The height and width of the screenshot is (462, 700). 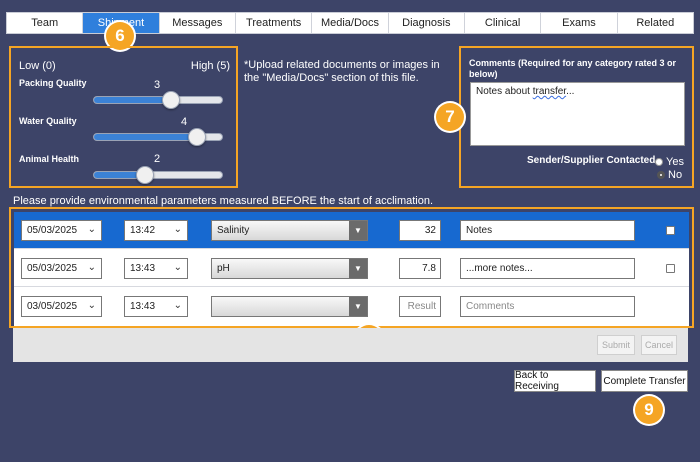 What do you see at coordinates (143, 230) in the screenshot?
I see `time-value: 13:42` at bounding box center [143, 230].